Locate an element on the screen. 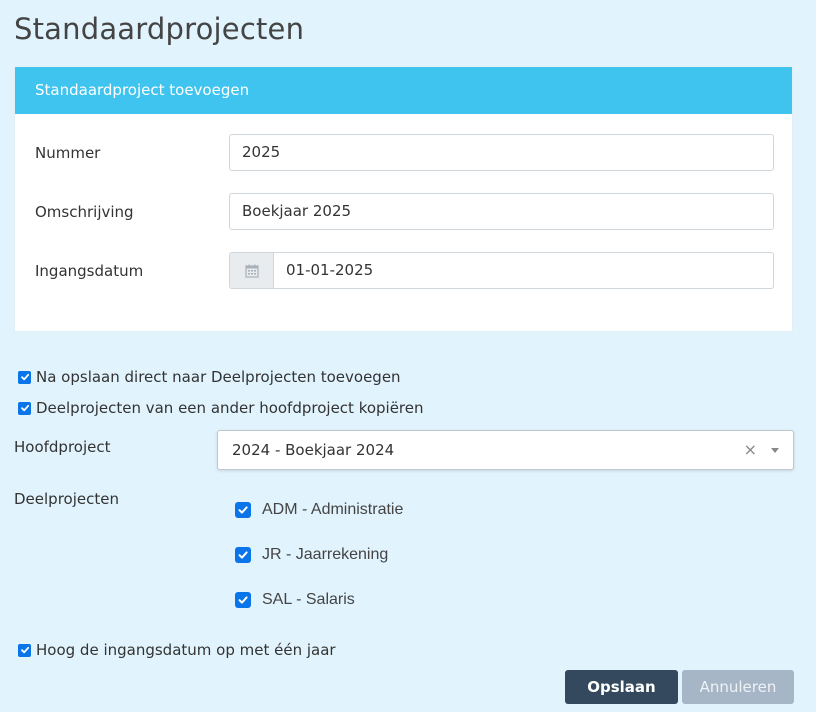  clear-icon: × is located at coordinates (750, 450).